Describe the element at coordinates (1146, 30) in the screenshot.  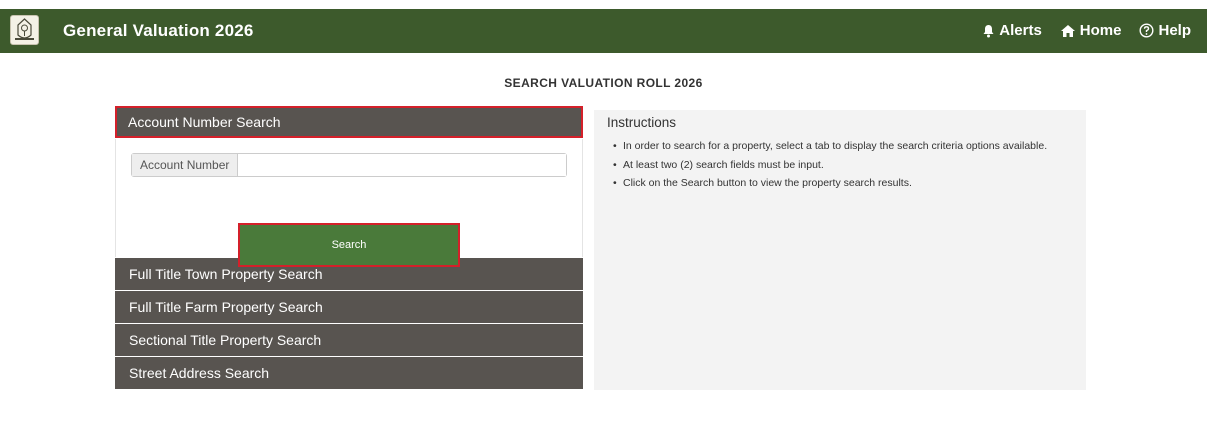
I see `help-circle-icon` at that location.